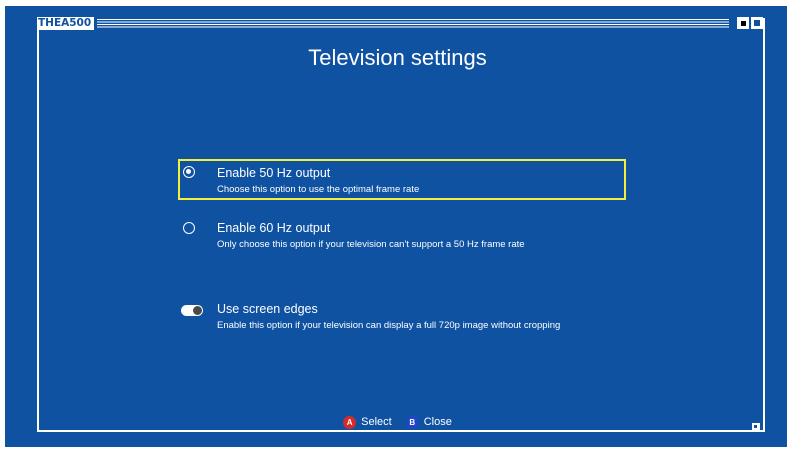 This screenshot has height=450, width=795. I want to click on toggle-on-icon, so click(192, 310).